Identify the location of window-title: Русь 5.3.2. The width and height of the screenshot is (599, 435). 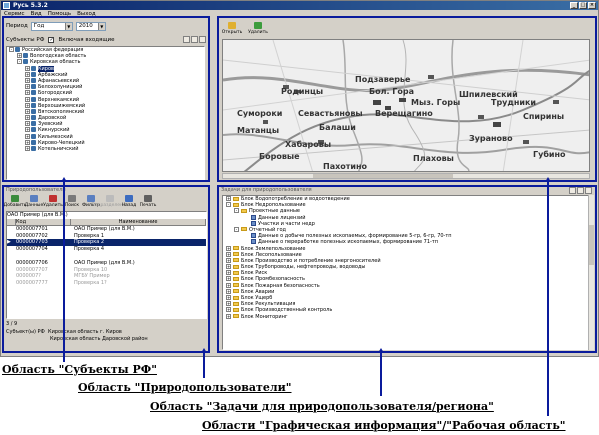
(30, 5).